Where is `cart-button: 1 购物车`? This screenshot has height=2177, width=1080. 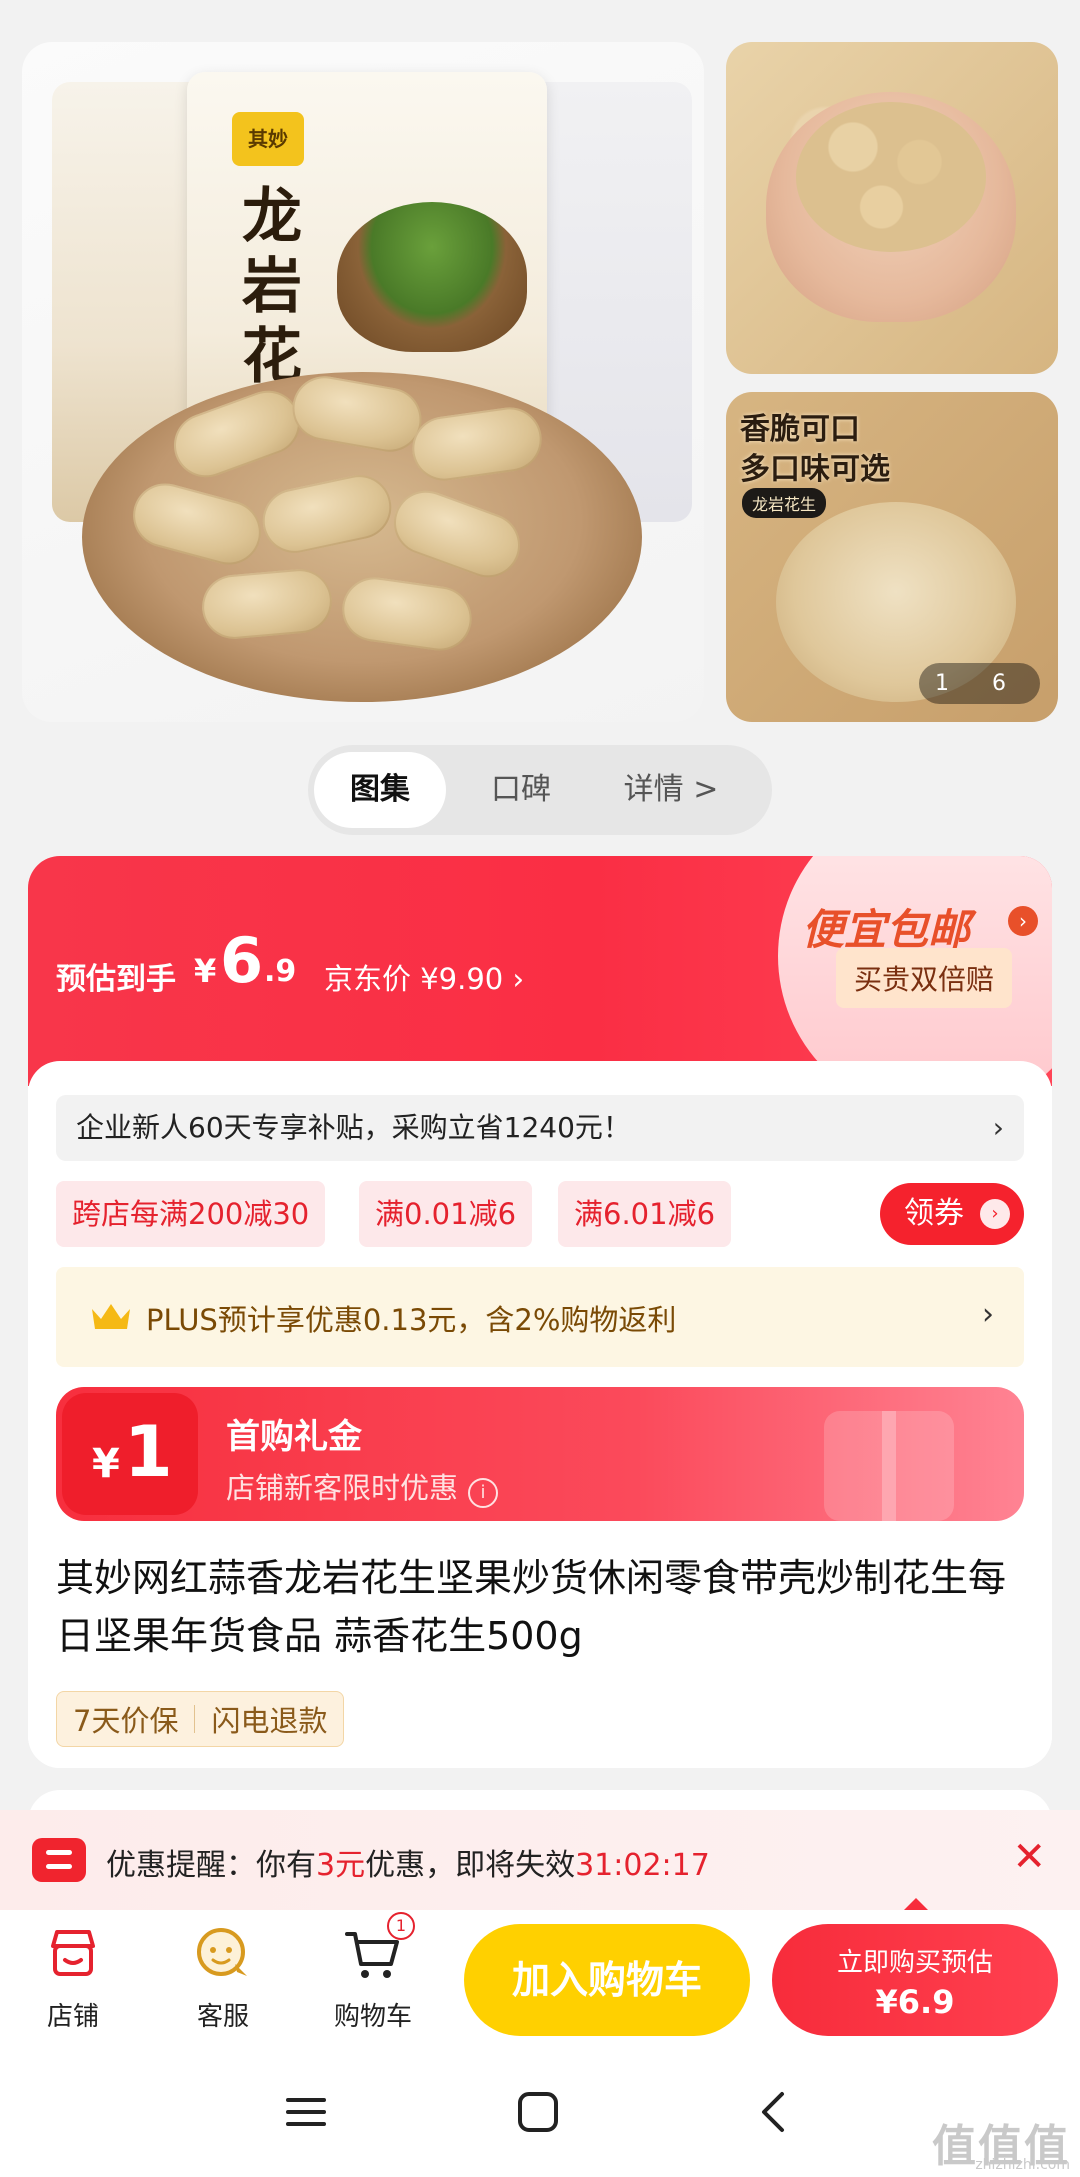
cart-button: 1 购物车 is located at coordinates (373, 1972).